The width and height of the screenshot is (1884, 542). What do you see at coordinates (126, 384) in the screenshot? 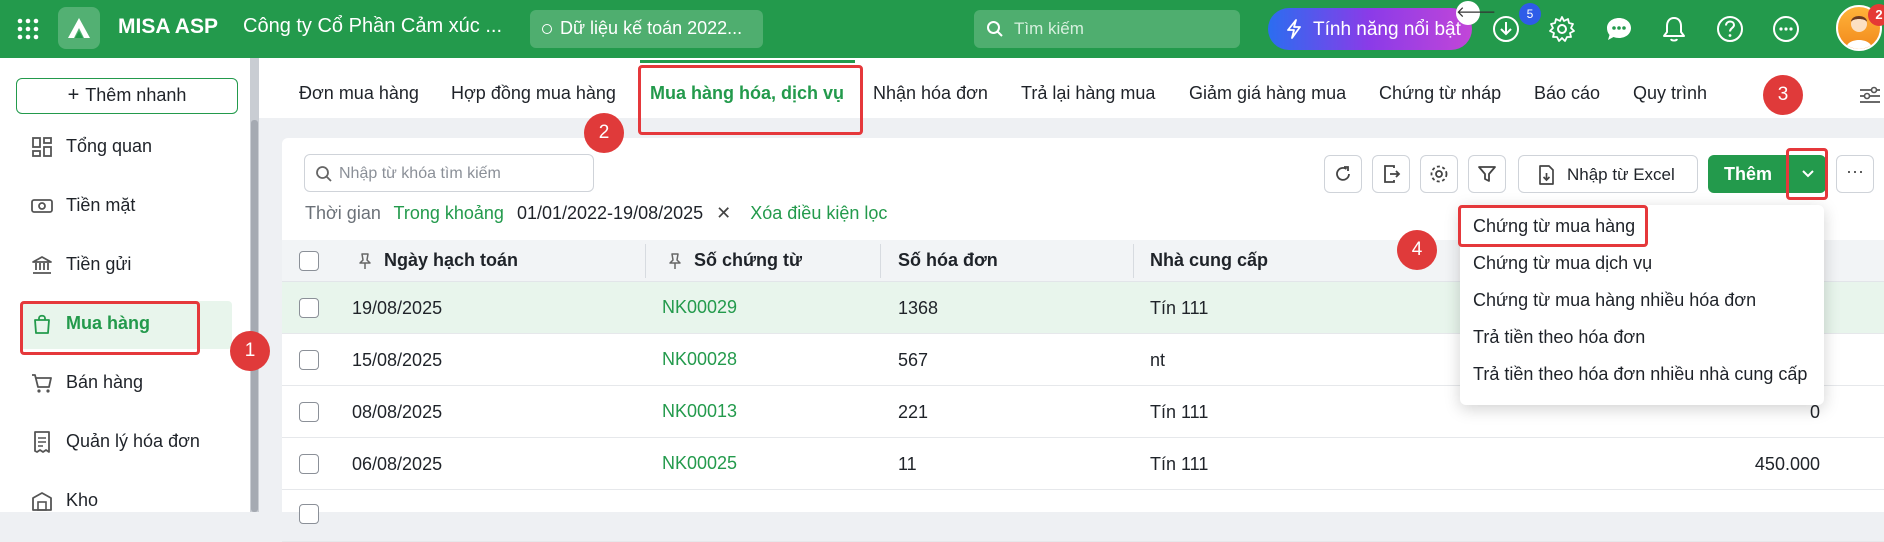
I see `sidebar-item-sales: Bán hàng` at bounding box center [126, 384].